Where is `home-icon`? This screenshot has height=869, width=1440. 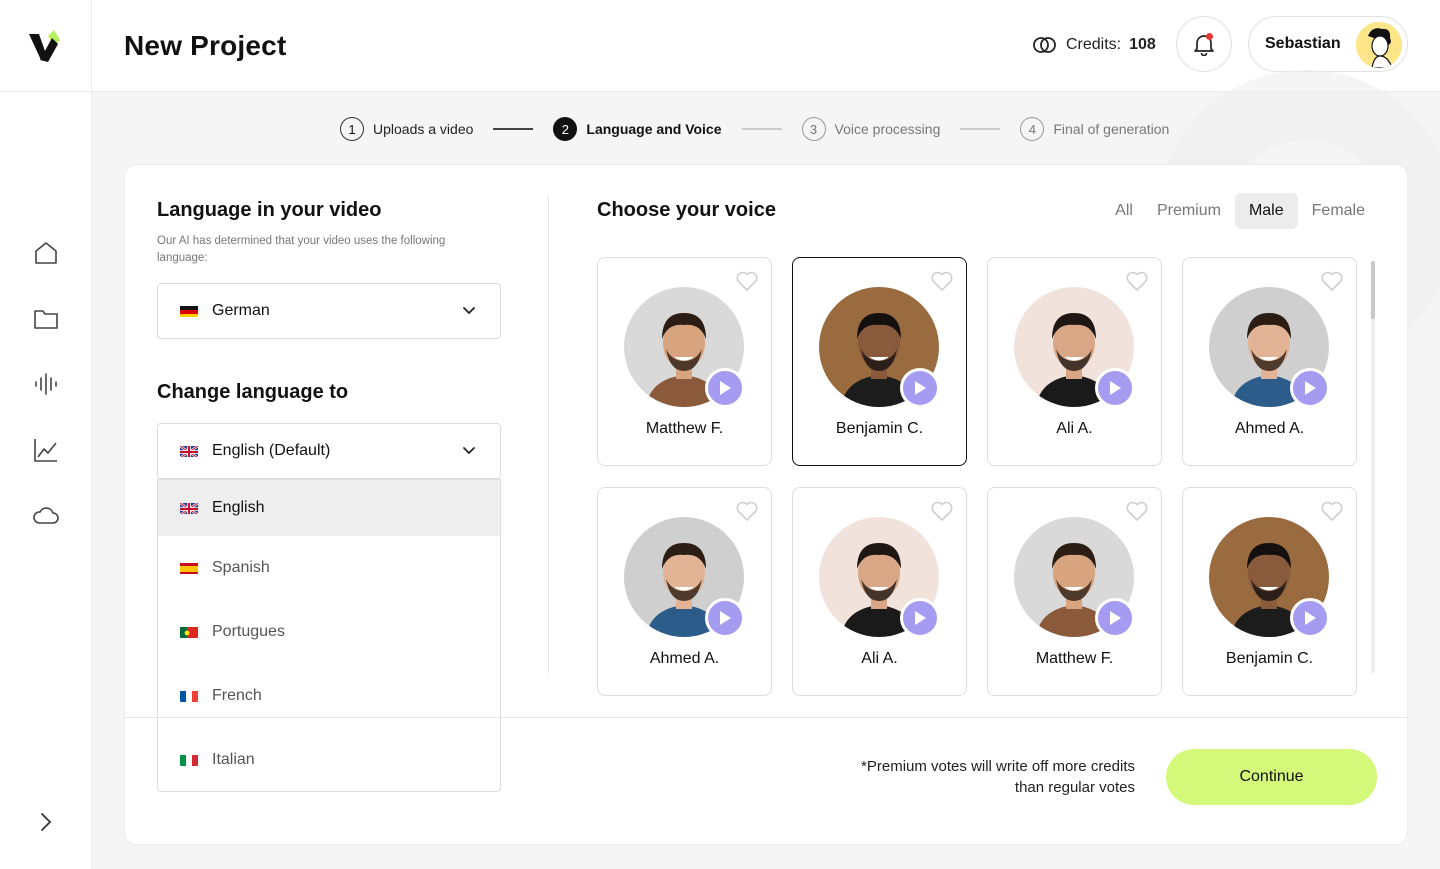 home-icon is located at coordinates (46, 253).